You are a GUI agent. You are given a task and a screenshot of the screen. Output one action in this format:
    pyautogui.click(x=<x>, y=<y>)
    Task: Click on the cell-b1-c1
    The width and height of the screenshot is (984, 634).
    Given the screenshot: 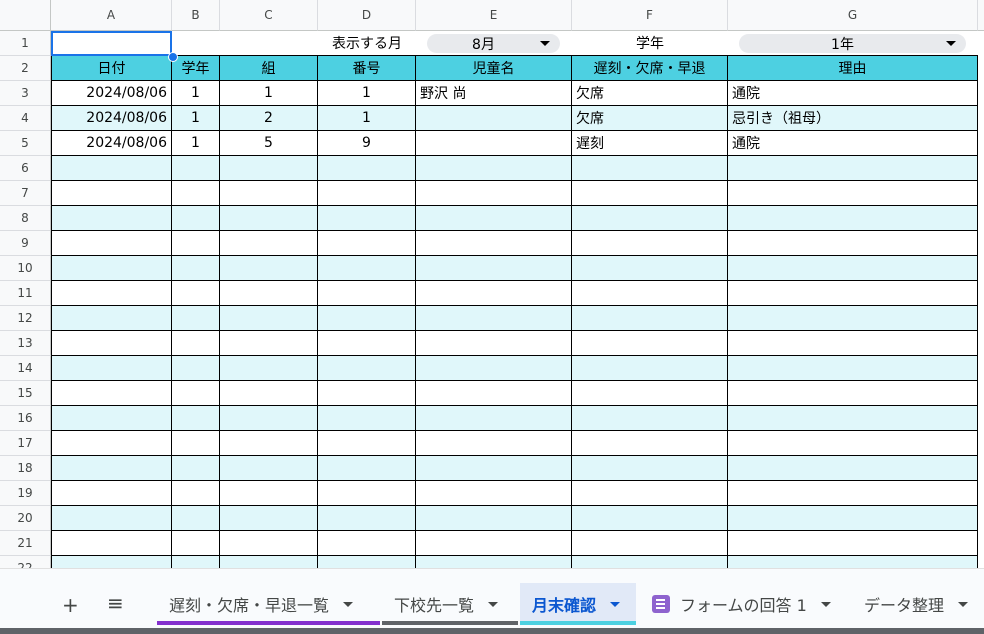 What is the action you would take?
    pyautogui.click(x=245, y=43)
    